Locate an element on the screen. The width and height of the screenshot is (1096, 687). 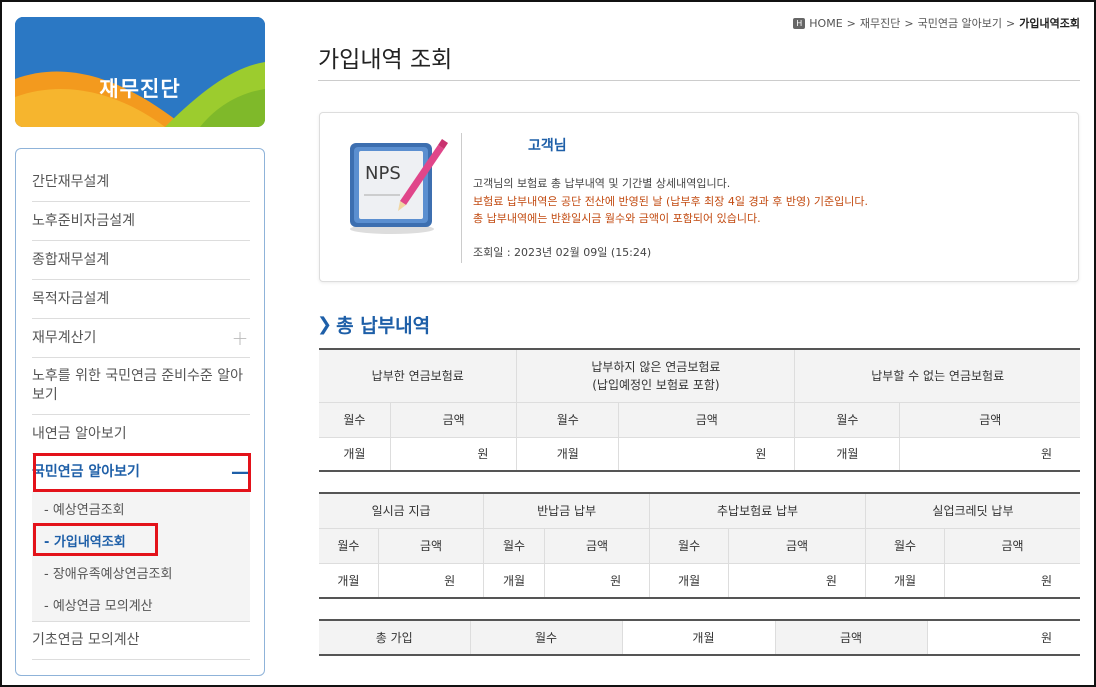
highlight-box-subscription-history is located at coordinates (95, 539).